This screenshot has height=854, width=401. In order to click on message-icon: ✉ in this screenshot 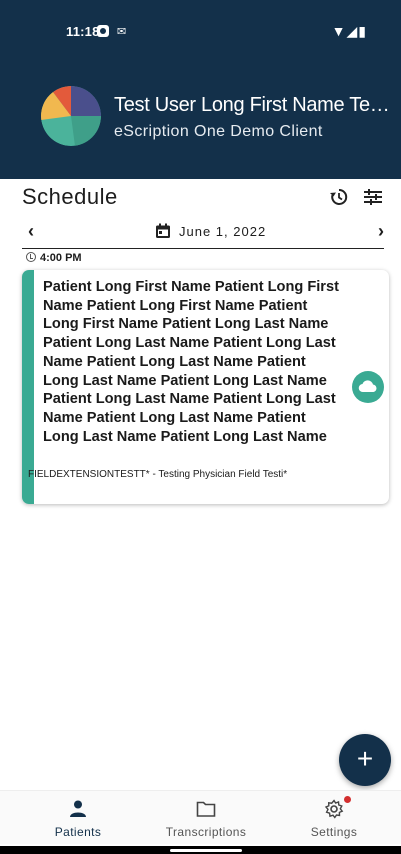, I will do `click(122, 32)`.